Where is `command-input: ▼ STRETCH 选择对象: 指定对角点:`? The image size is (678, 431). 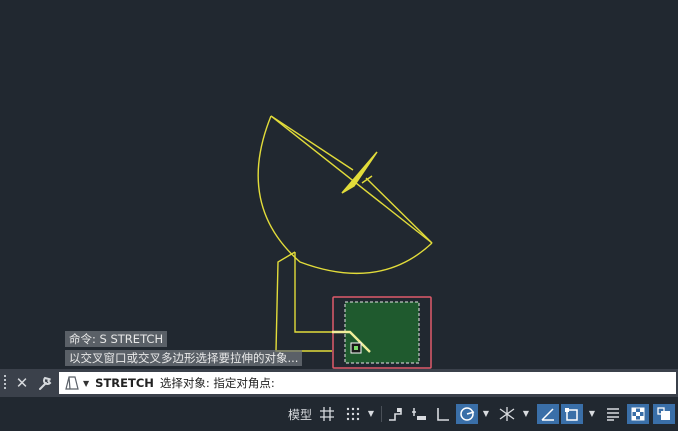
command-input: ▼ STRETCH 选择对象: 指定对角点: is located at coordinates (367, 383).